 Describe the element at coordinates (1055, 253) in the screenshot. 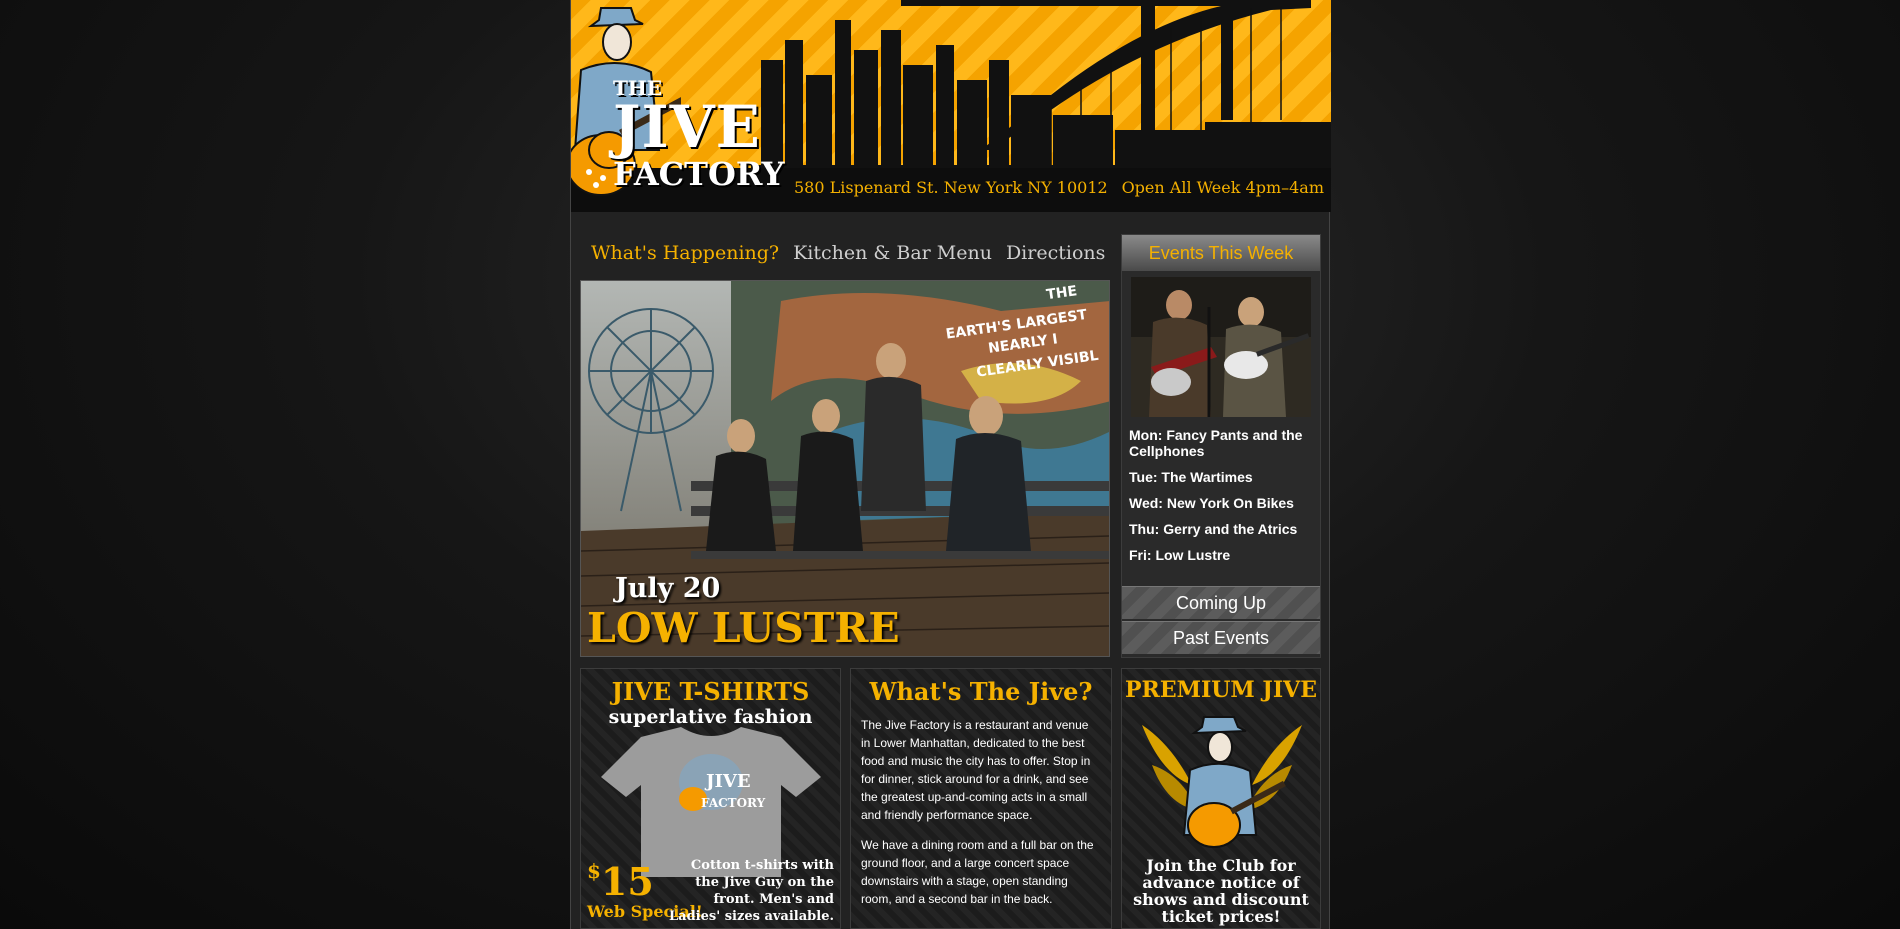

I see `nav-directions: Directions` at that location.